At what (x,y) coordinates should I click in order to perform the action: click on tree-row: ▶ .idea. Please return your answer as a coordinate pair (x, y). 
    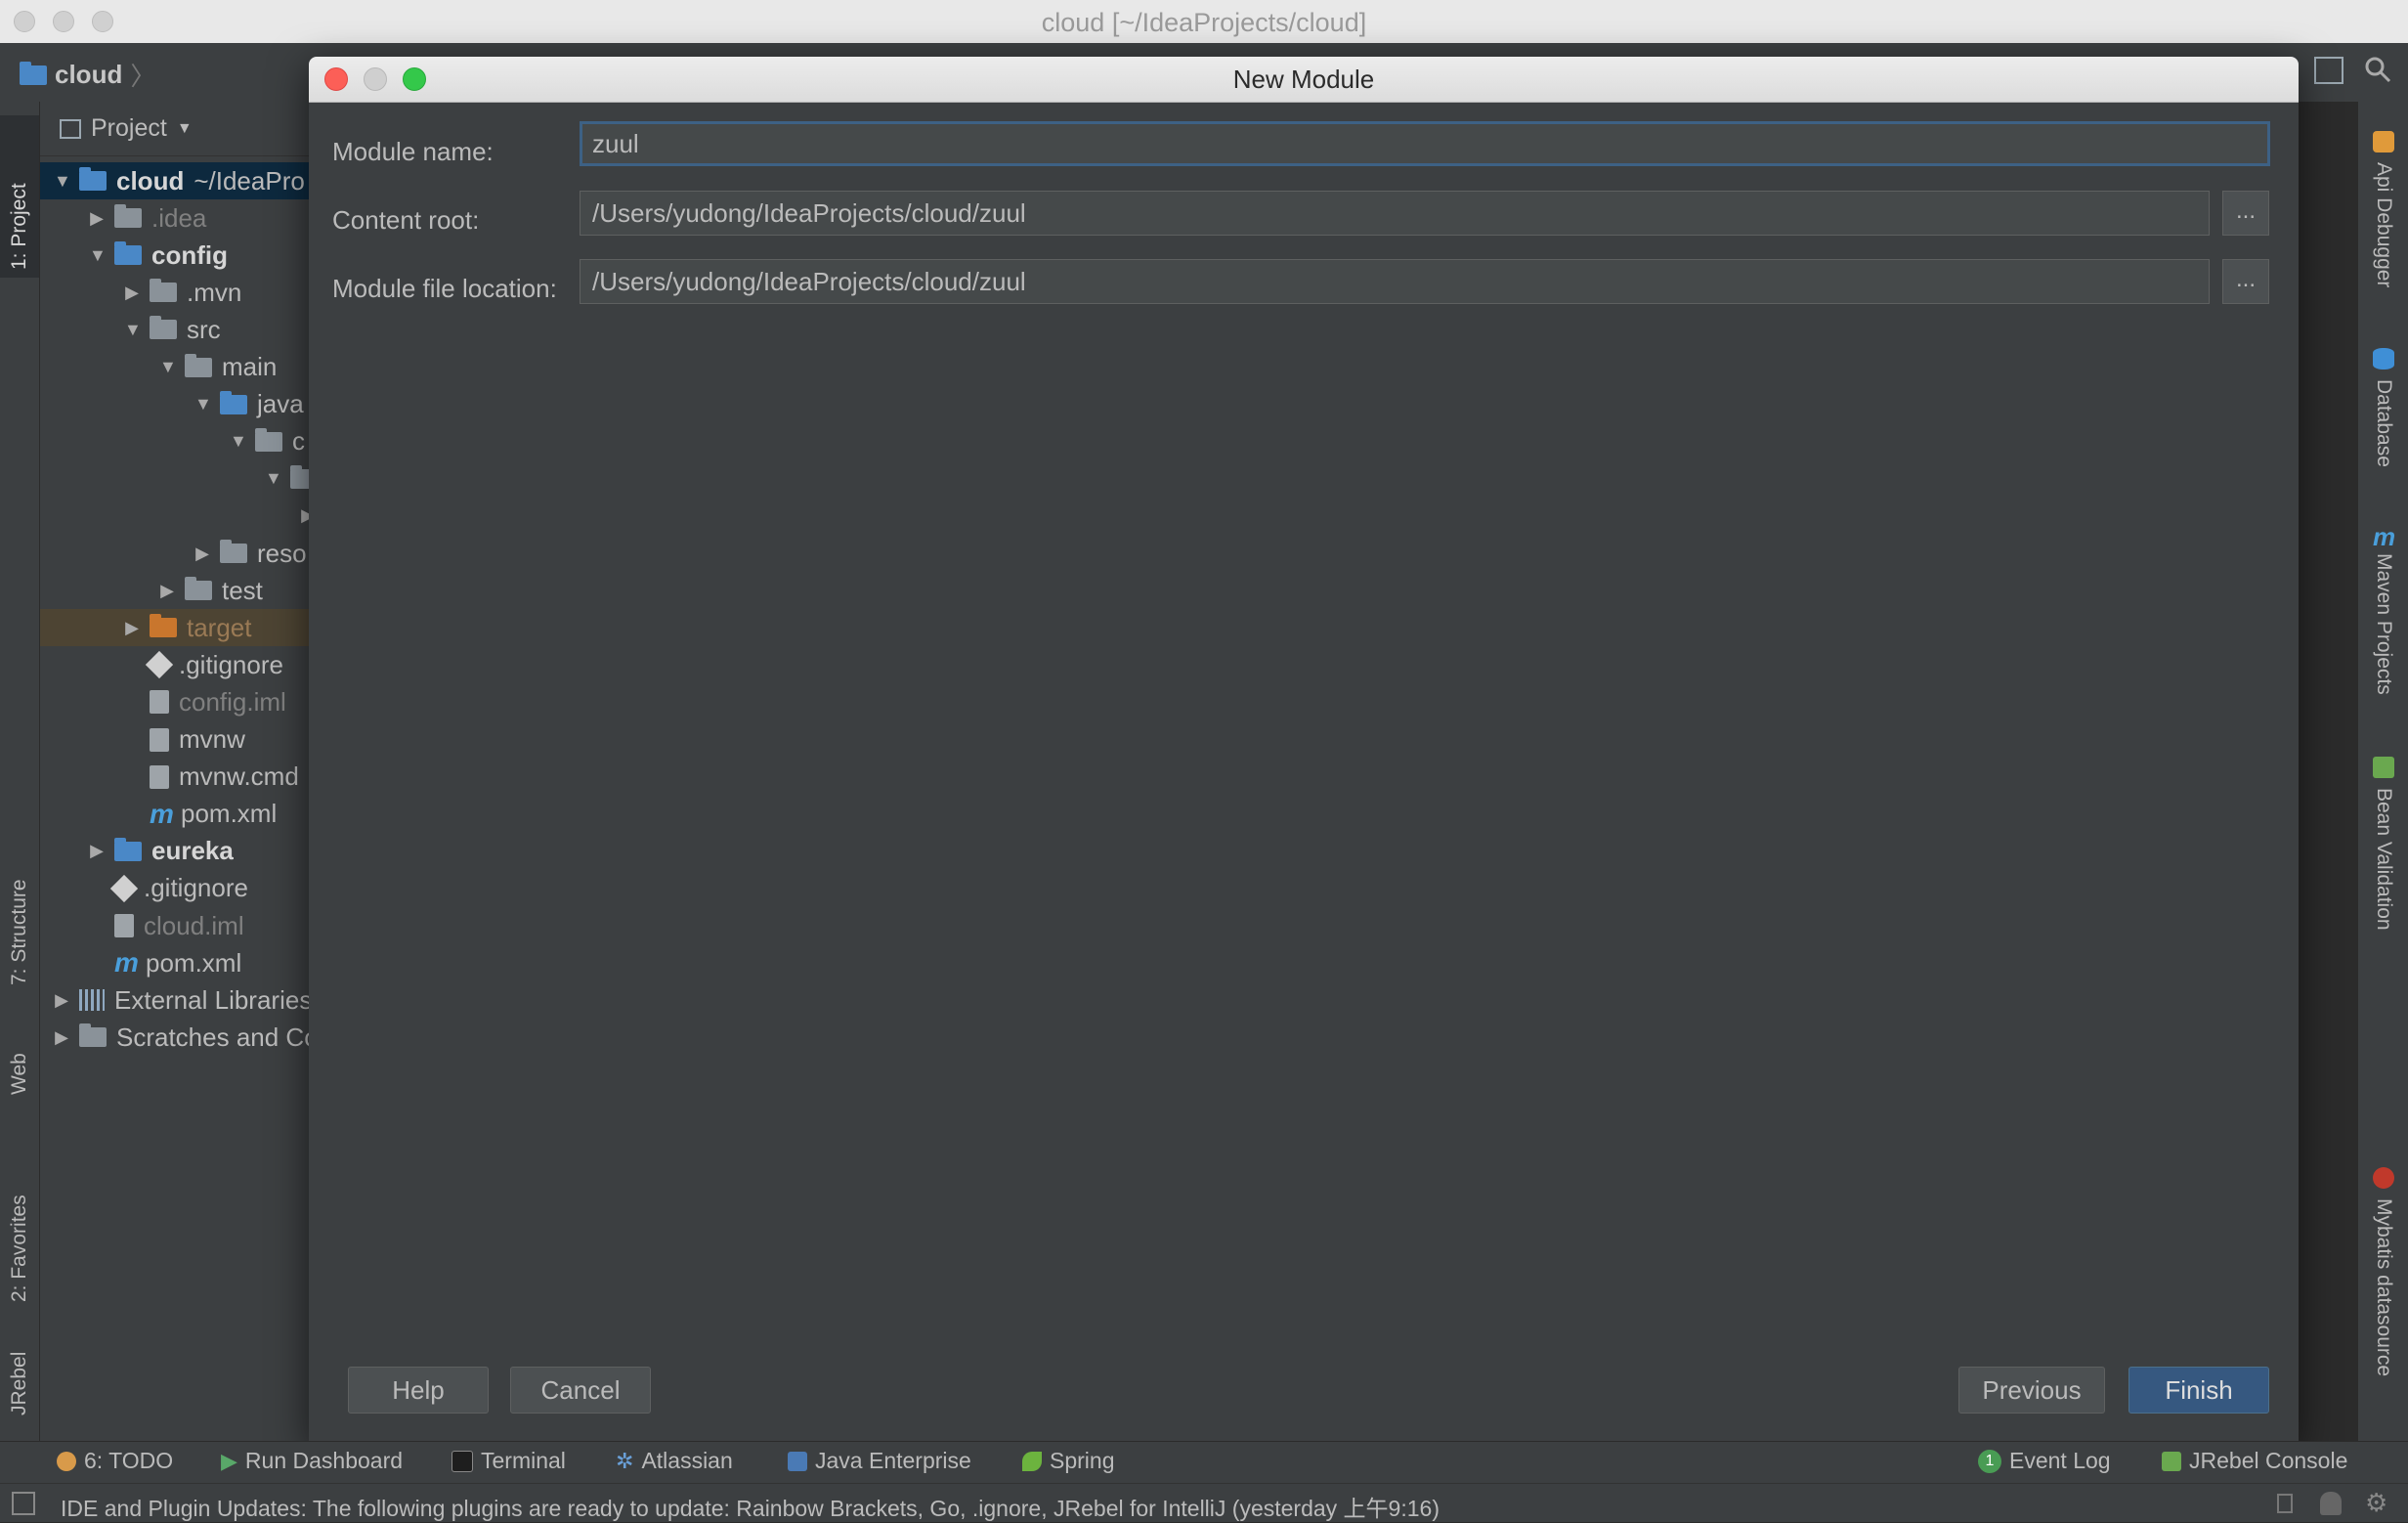
    Looking at the image, I should click on (148, 218).